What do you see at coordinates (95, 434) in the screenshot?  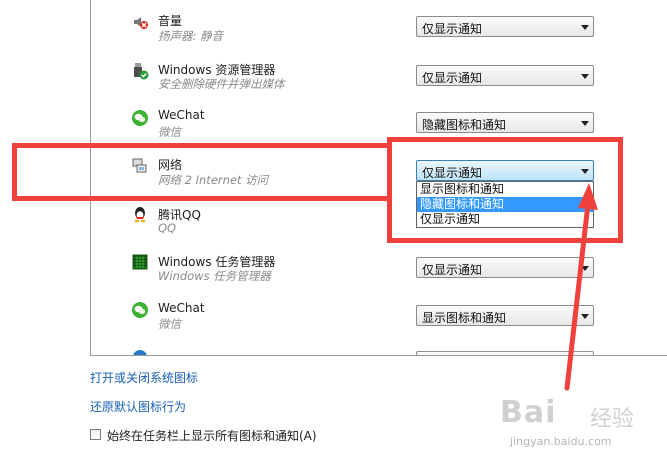 I see `always-show-checkbox` at bounding box center [95, 434].